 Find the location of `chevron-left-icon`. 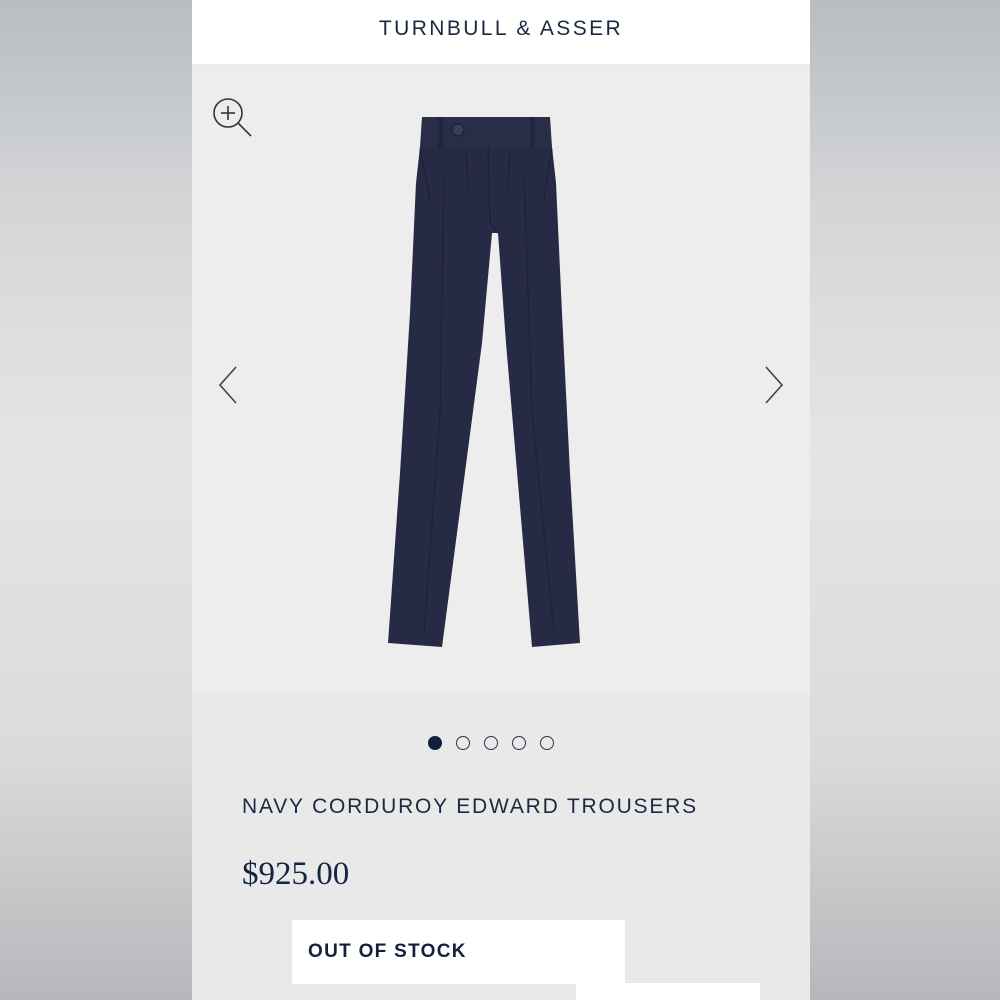

chevron-left-icon is located at coordinates (227, 385).